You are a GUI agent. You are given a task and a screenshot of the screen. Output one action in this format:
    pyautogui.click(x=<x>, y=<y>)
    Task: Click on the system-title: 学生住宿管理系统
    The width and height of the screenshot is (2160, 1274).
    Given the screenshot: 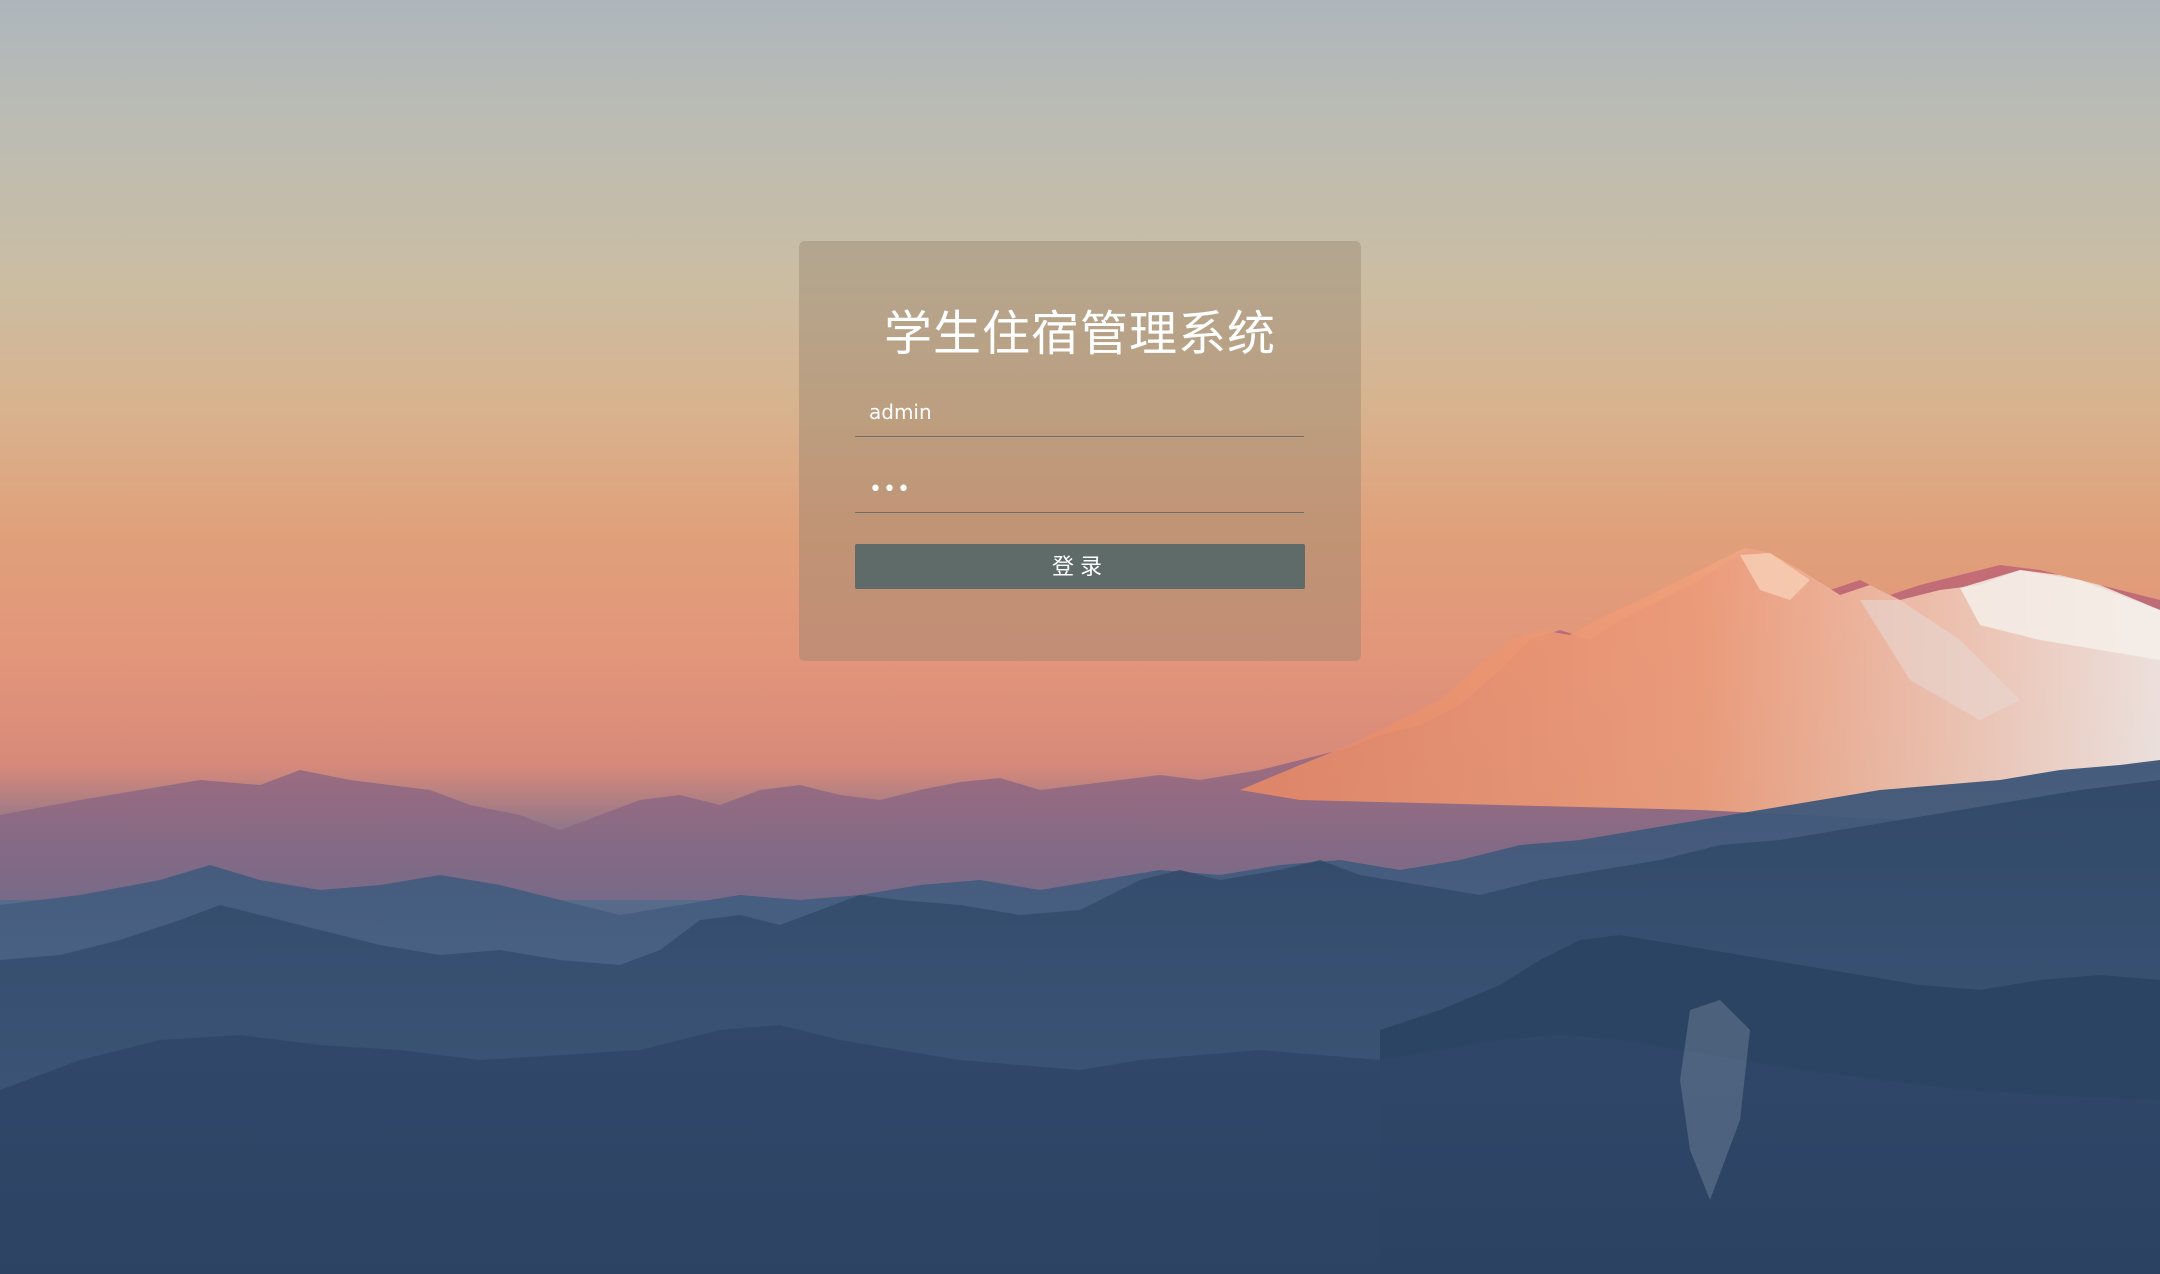 What is the action you would take?
    pyautogui.click(x=1079, y=334)
    